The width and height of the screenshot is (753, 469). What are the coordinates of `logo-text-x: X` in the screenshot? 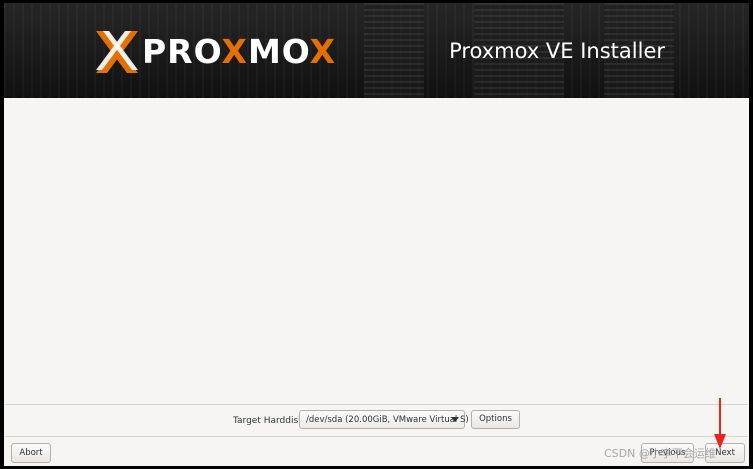 It's located at (234, 51).